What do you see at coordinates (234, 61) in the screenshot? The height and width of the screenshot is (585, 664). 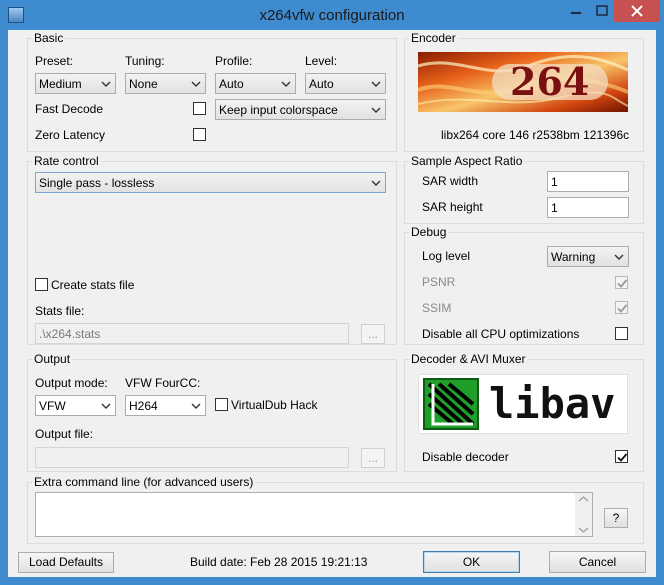 I see `profile-label: Profile:` at bounding box center [234, 61].